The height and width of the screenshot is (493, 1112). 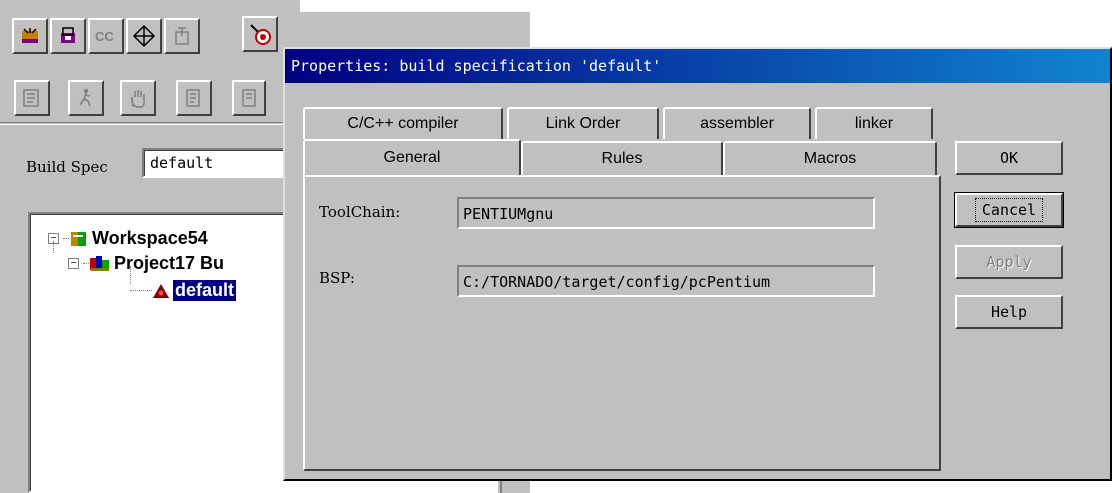 I want to click on stop-hand-icon, so click(x=138, y=98).